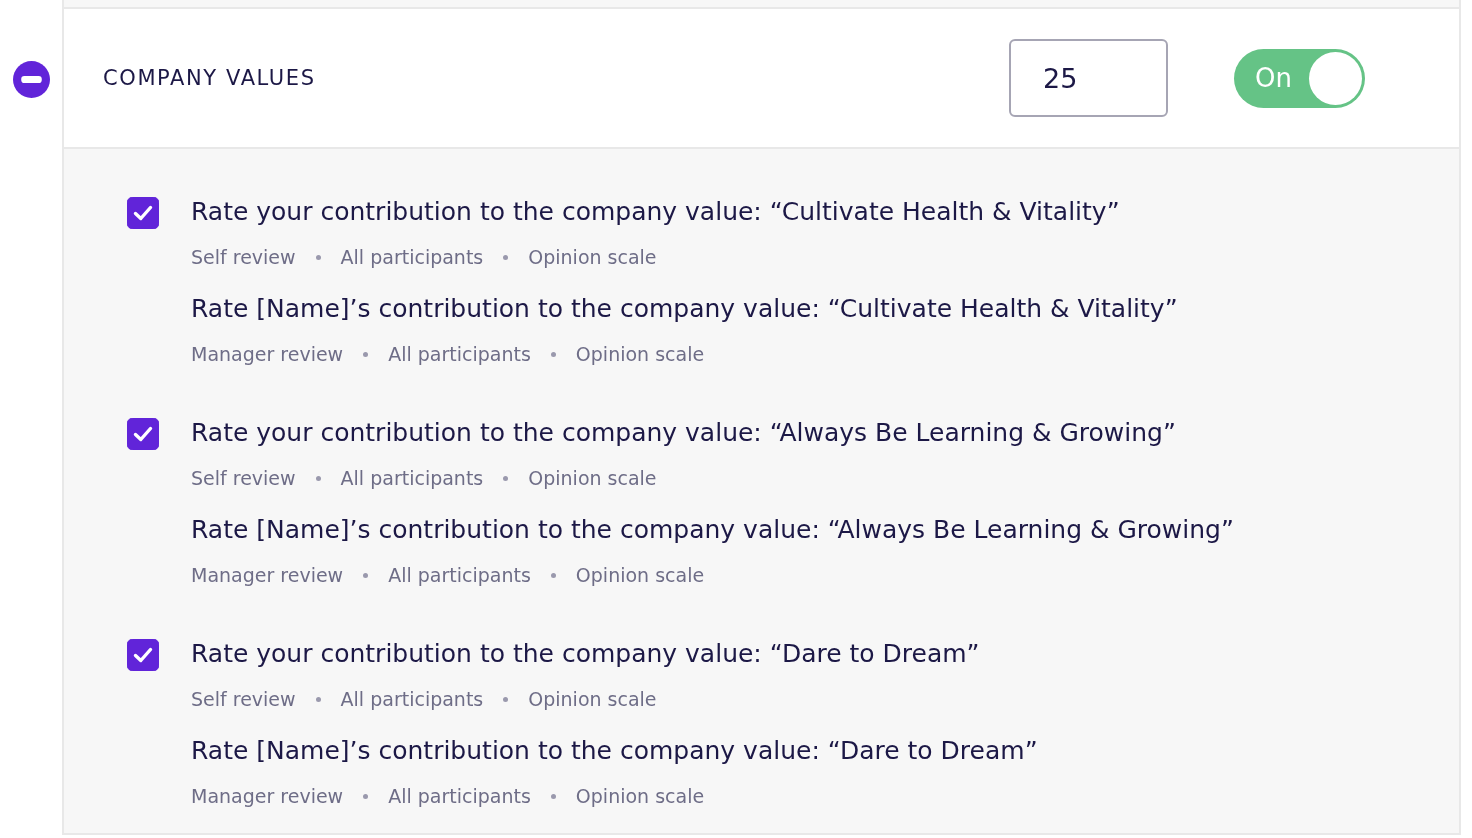 The width and height of the screenshot is (1472, 838). What do you see at coordinates (1335, 78) in the screenshot?
I see `toggle-handle` at bounding box center [1335, 78].